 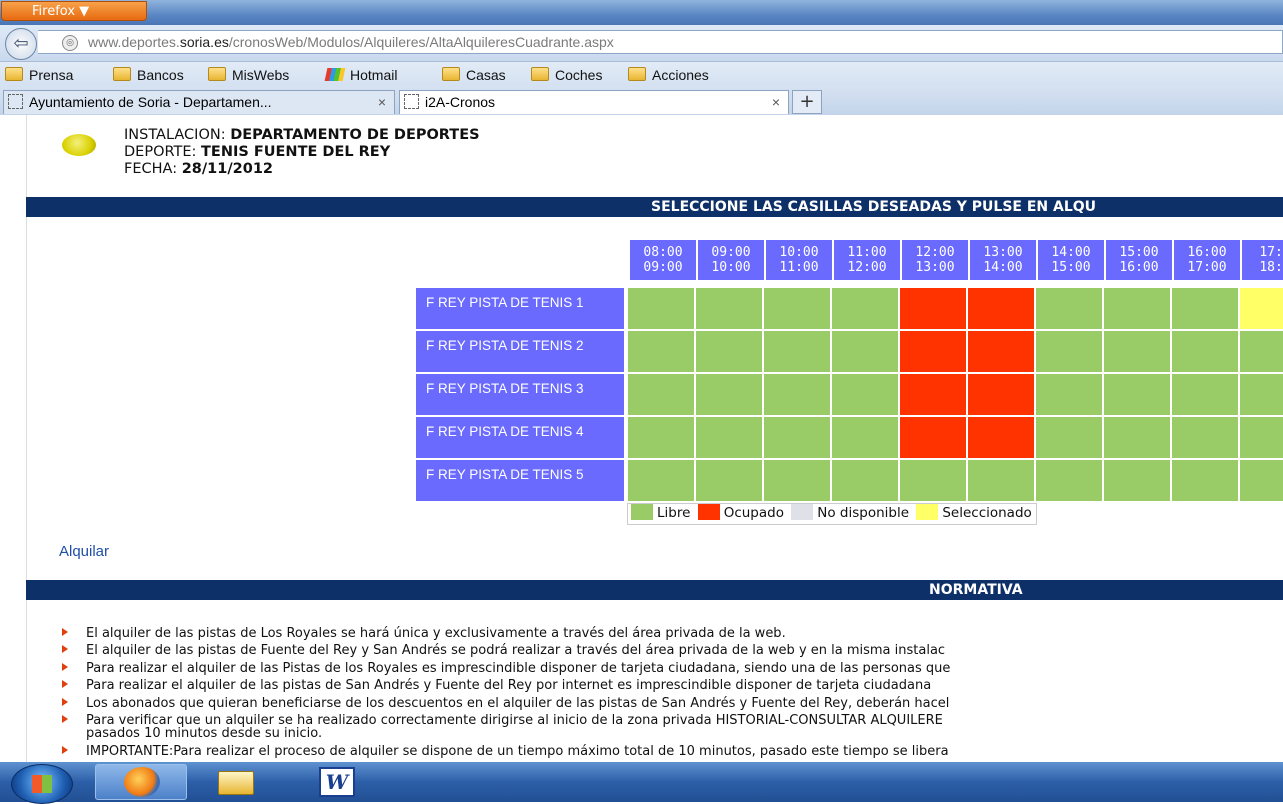 I want to click on taskbar-firefox, so click(x=141, y=782).